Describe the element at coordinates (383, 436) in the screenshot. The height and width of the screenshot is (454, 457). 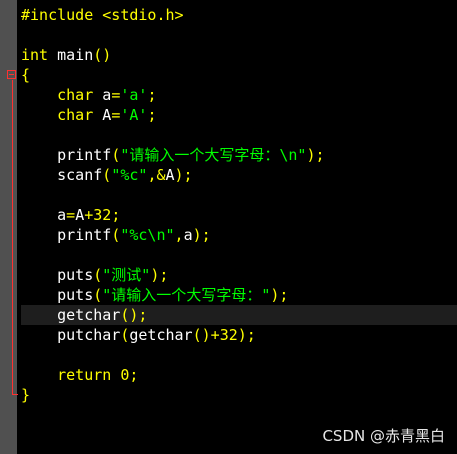
I see `watermark: CSDN @赤青黑白` at that location.